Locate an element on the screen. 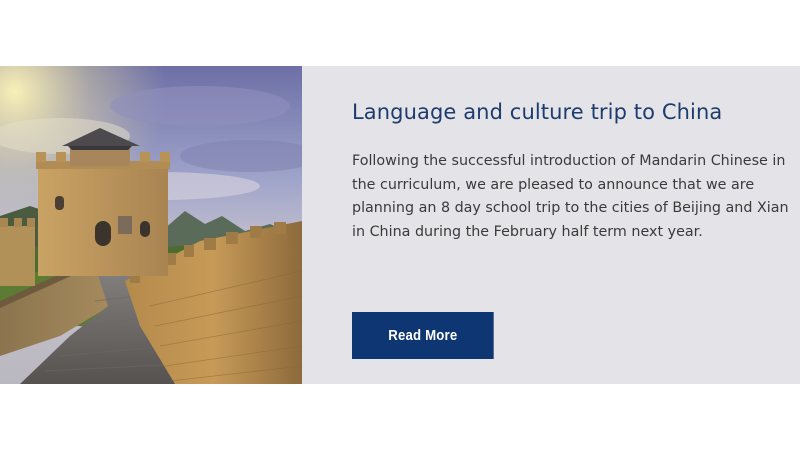 The width and height of the screenshot is (800, 450). article-title: Language and culture trip to China is located at coordinates (537, 112).